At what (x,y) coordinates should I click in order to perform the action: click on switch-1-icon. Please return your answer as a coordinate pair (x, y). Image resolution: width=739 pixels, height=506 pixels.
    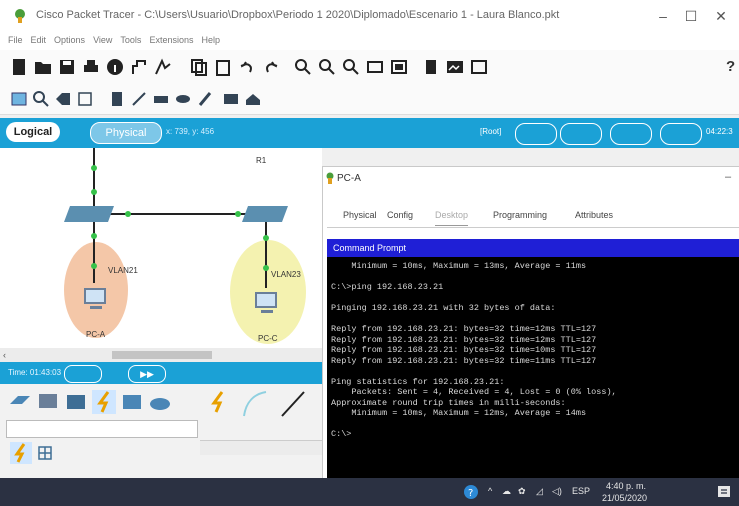
    Looking at the image, I should click on (89, 214).